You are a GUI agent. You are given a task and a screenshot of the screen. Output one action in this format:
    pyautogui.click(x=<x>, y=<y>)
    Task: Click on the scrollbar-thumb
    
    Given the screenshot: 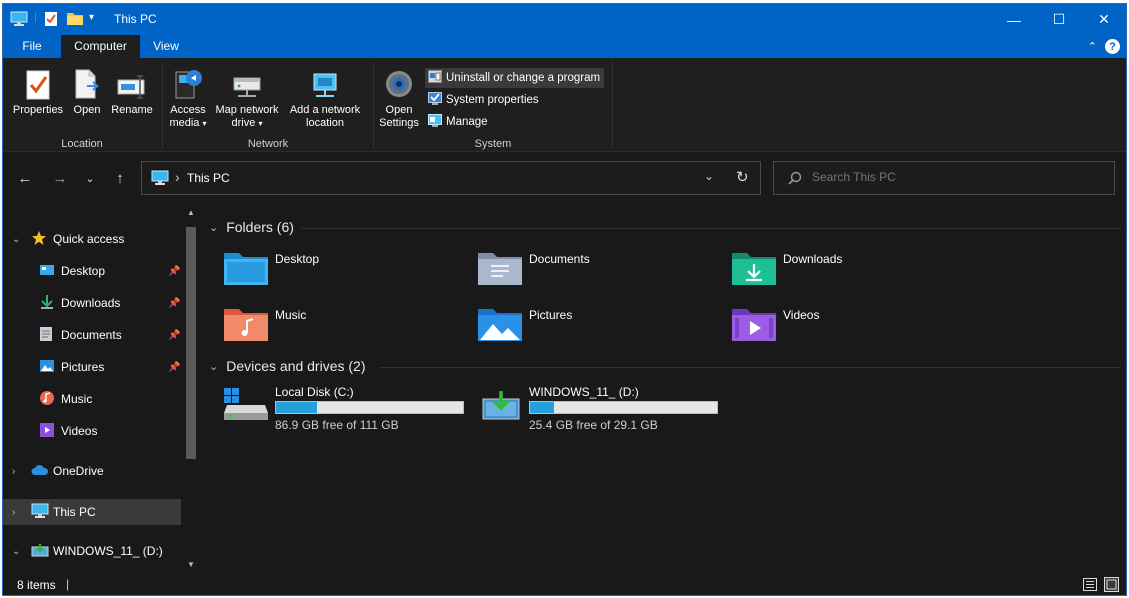 What is the action you would take?
    pyautogui.click(x=191, y=343)
    